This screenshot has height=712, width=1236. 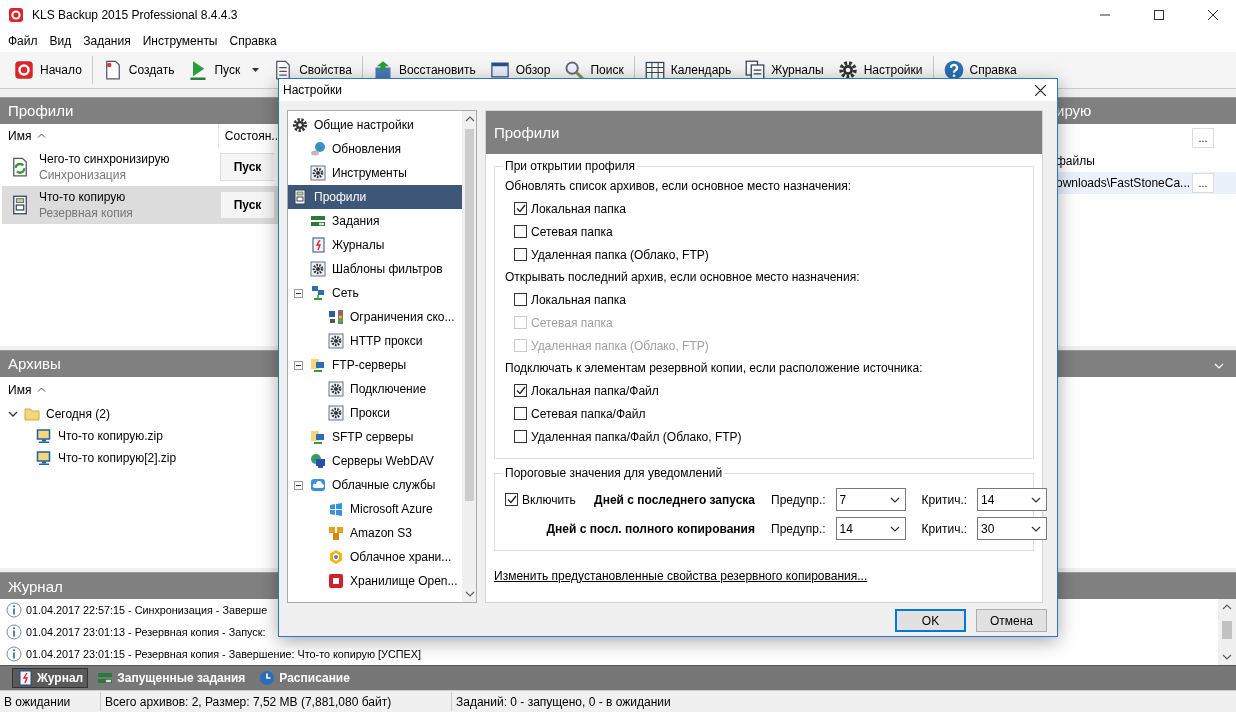 What do you see at coordinates (20, 166) in the screenshot?
I see `sync-icon` at bounding box center [20, 166].